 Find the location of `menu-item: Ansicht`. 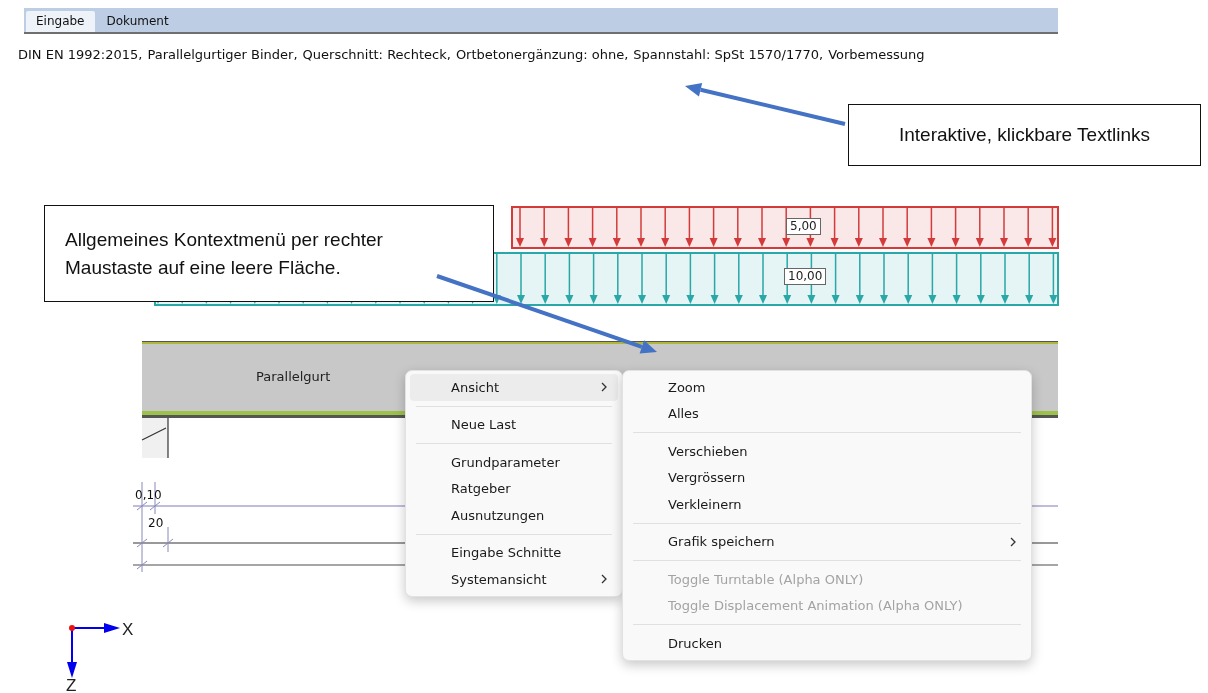

menu-item: Ansicht is located at coordinates (514, 387).